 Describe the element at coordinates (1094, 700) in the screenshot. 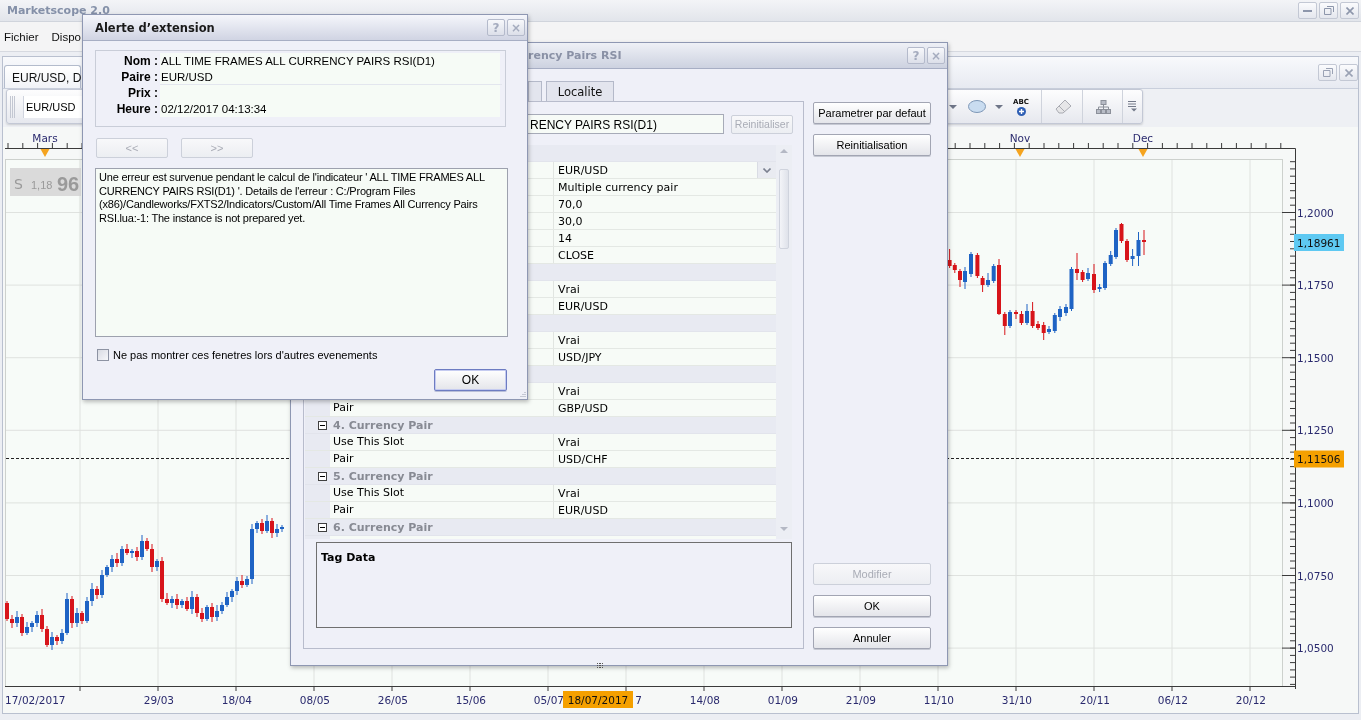

I see `date-label: 20/11` at that location.